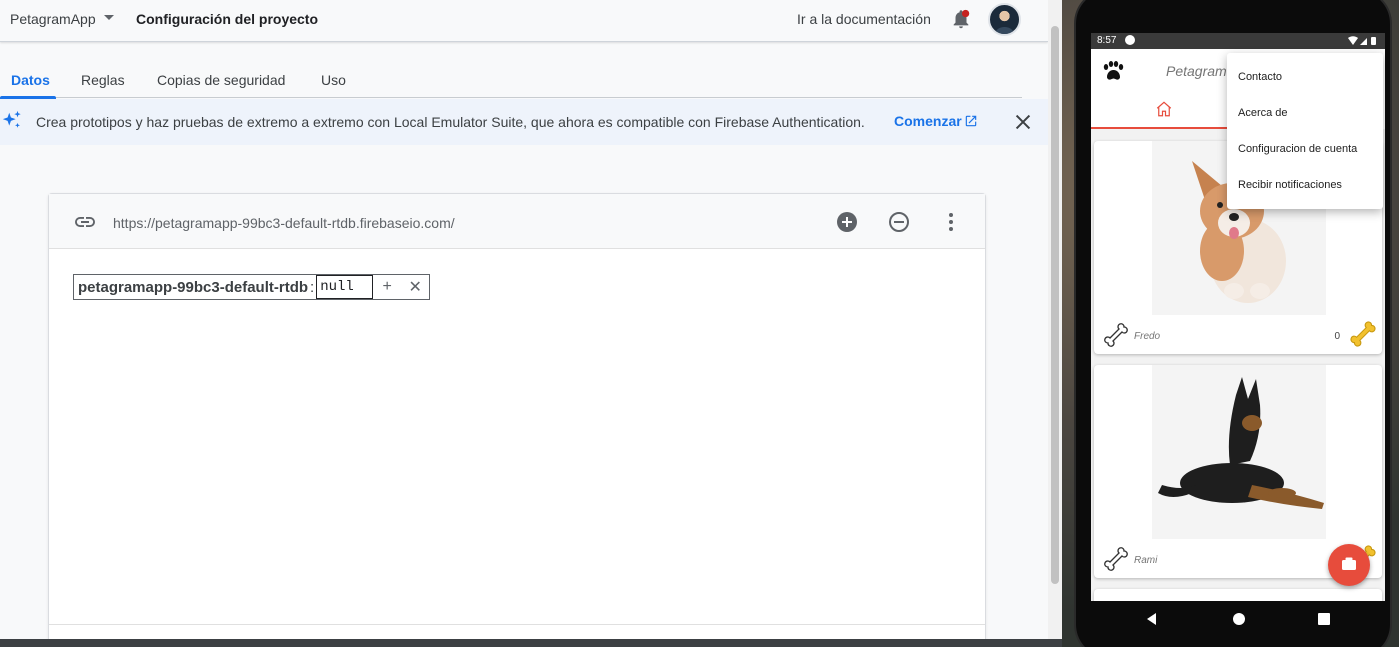 Image resolution: width=1399 pixels, height=647 pixels. What do you see at coordinates (847, 222) in the screenshot?
I see `add-circle-icon` at bounding box center [847, 222].